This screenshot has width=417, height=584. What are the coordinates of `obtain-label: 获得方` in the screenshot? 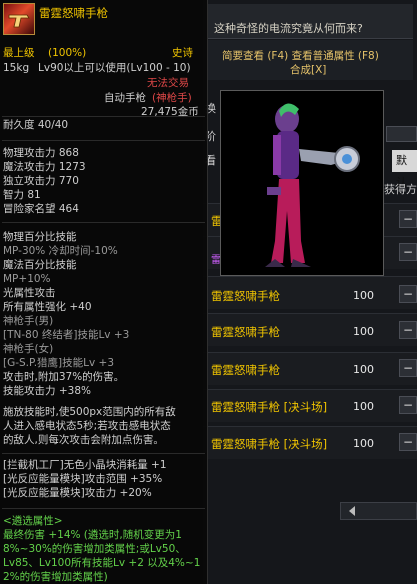 It's located at (400, 189).